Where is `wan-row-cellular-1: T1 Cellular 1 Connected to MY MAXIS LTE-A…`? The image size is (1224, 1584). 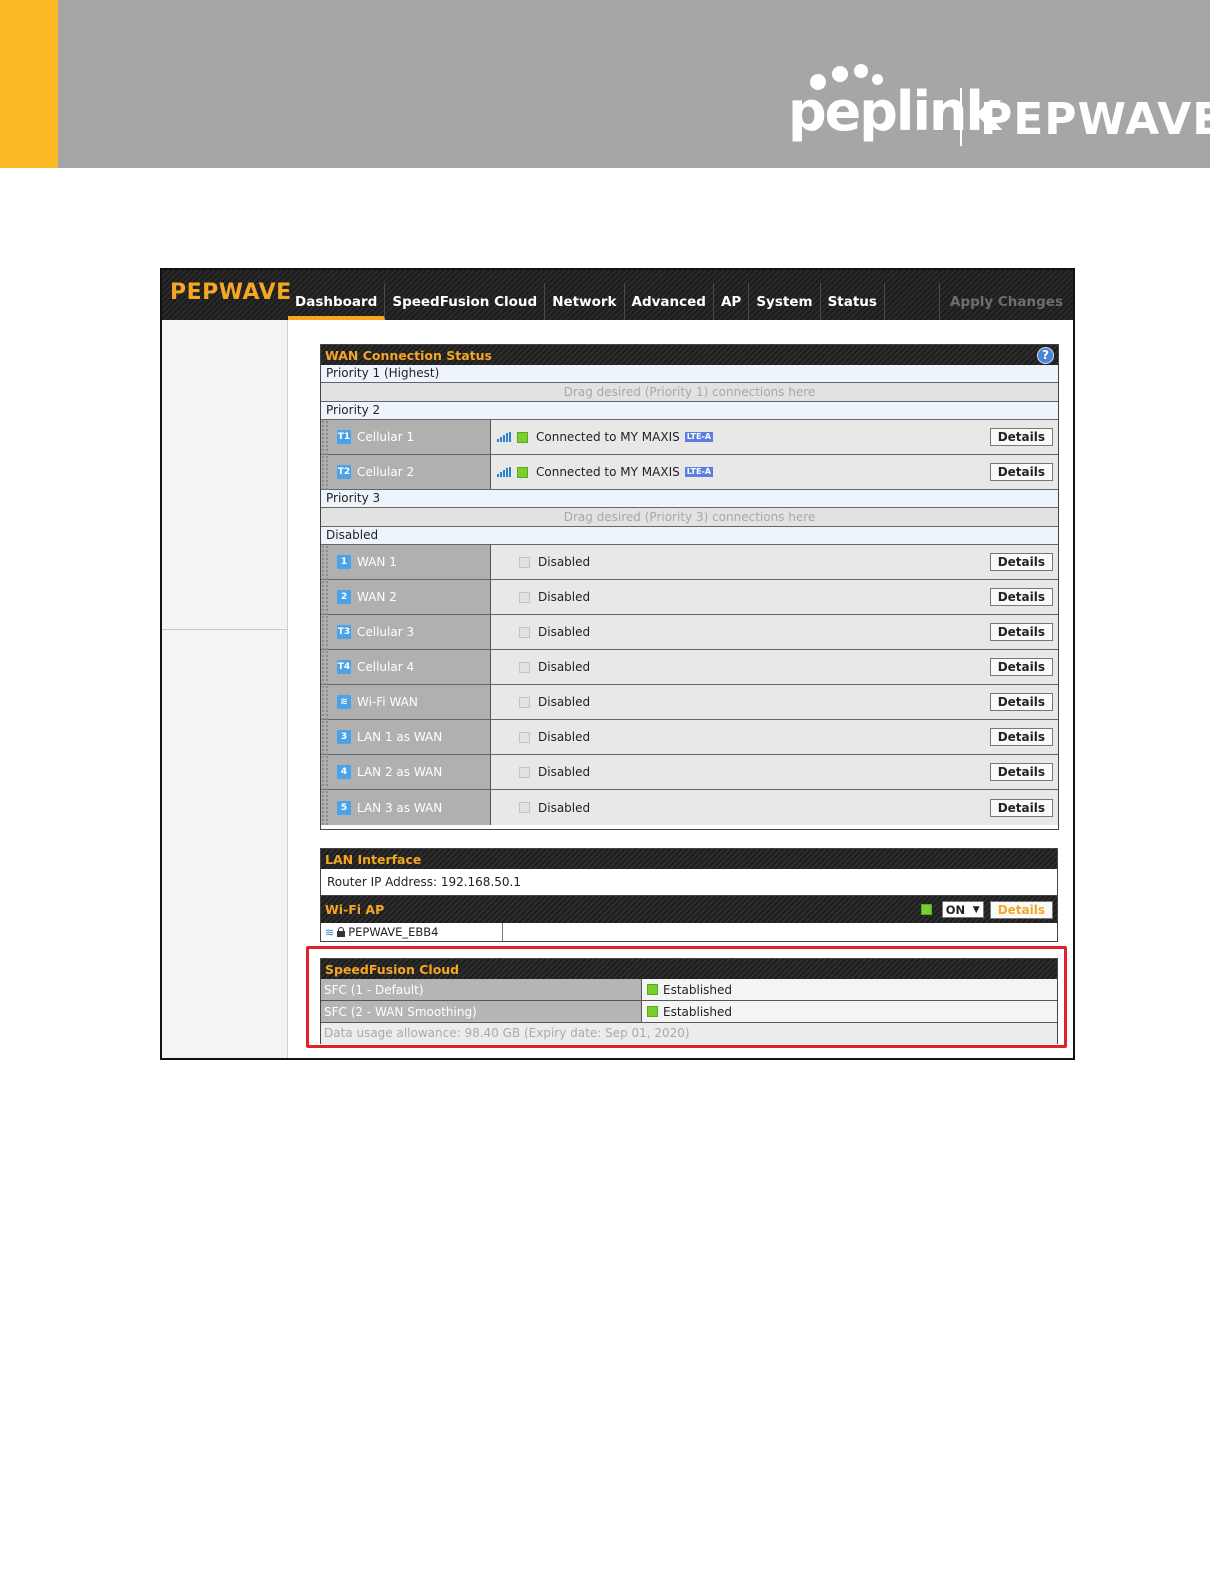 wan-row-cellular-1: T1 Cellular 1 Connected to MY MAXIS LTE-A… is located at coordinates (689, 437).